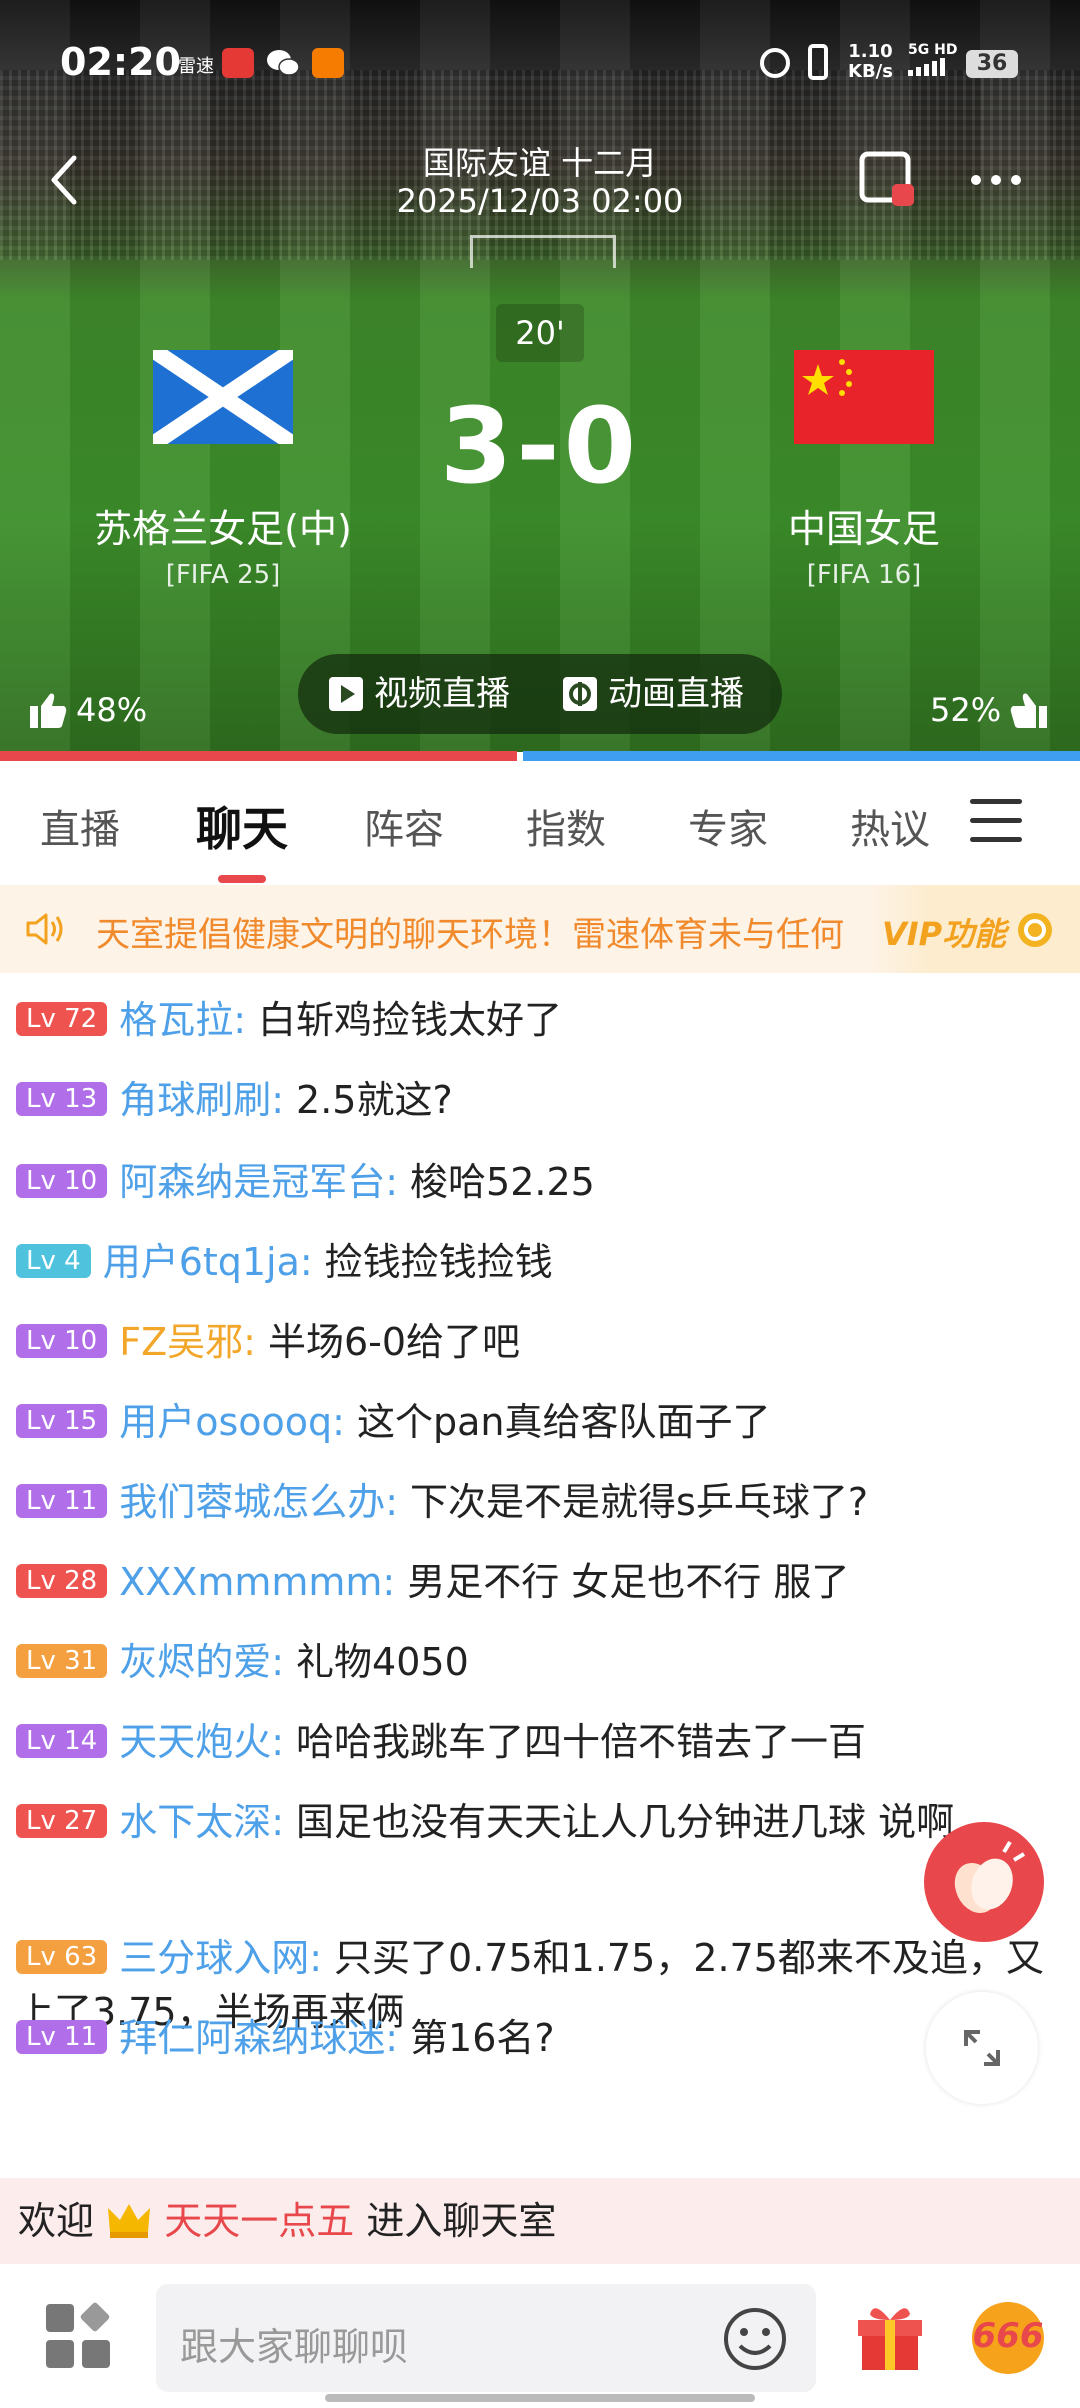 This screenshot has width=1080, height=2408. What do you see at coordinates (543, 251) in the screenshot?
I see `goal-frame` at bounding box center [543, 251].